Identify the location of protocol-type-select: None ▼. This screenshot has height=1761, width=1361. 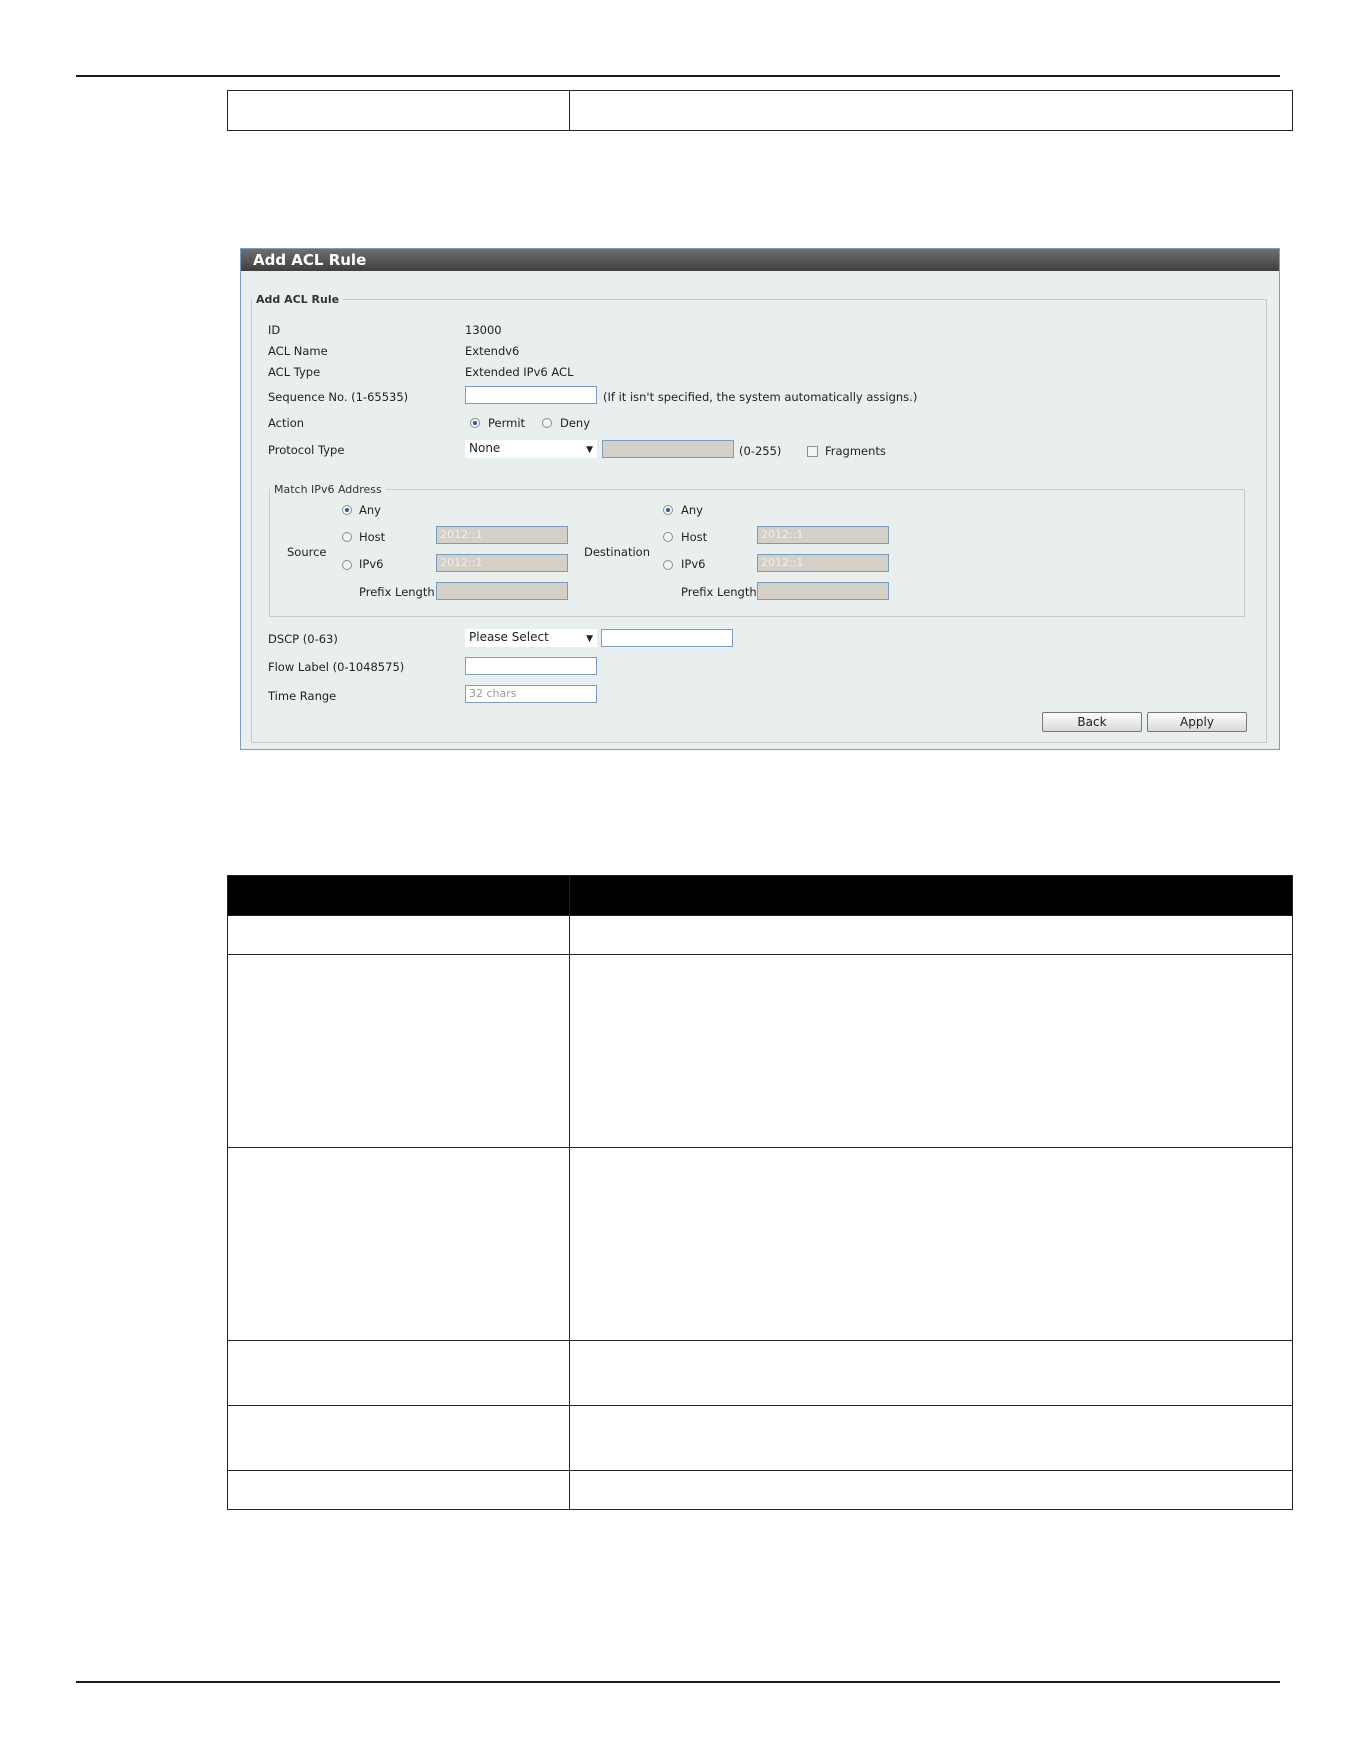
(531, 449).